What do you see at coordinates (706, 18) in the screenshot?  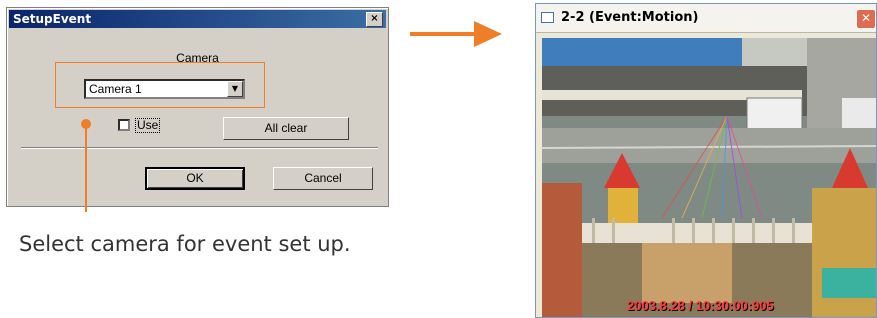 I see `camera-window-titlebar: 2-2 (Event:Motion) ✕` at bounding box center [706, 18].